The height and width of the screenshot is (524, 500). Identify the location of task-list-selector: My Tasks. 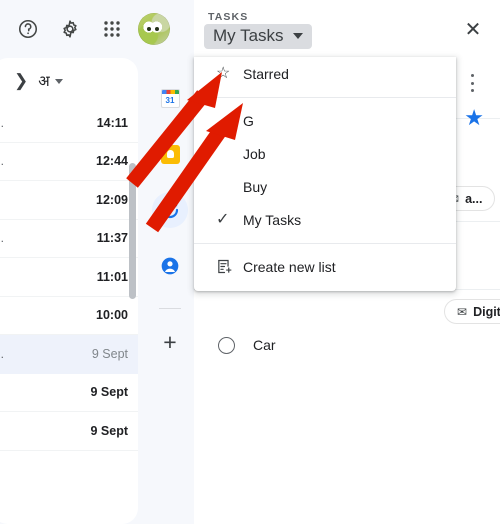
(258, 36).